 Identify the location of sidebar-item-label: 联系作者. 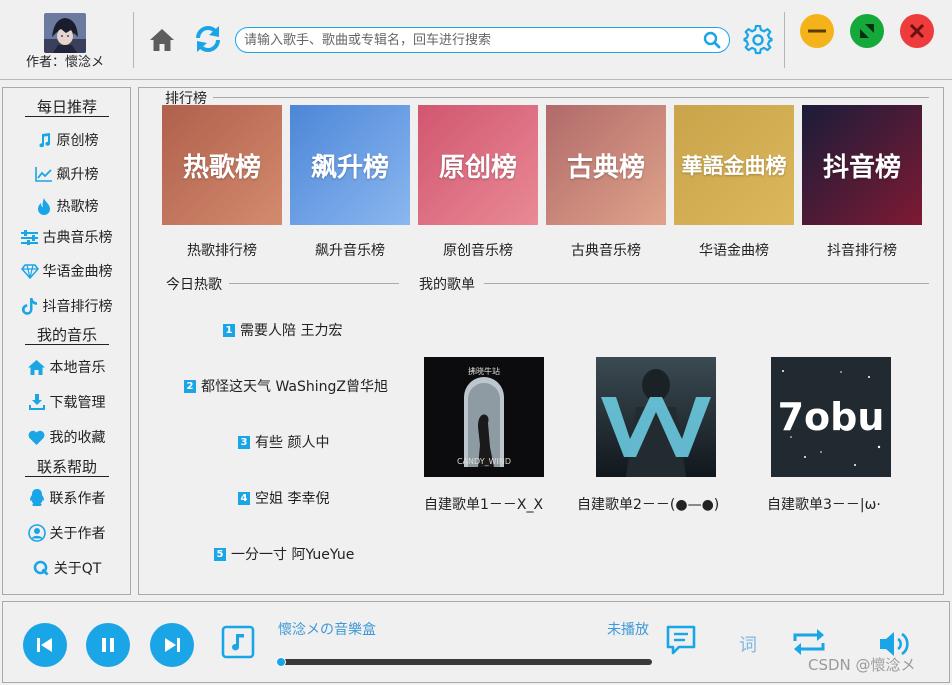
(77, 499).